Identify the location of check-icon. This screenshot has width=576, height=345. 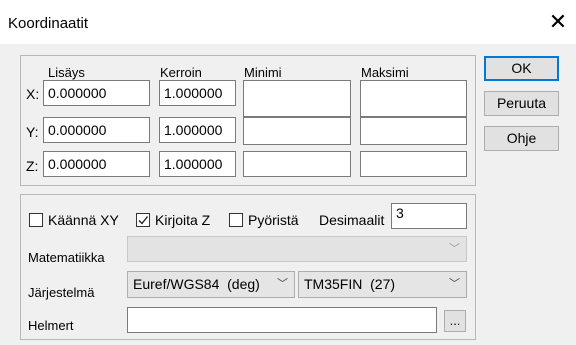
(143, 220).